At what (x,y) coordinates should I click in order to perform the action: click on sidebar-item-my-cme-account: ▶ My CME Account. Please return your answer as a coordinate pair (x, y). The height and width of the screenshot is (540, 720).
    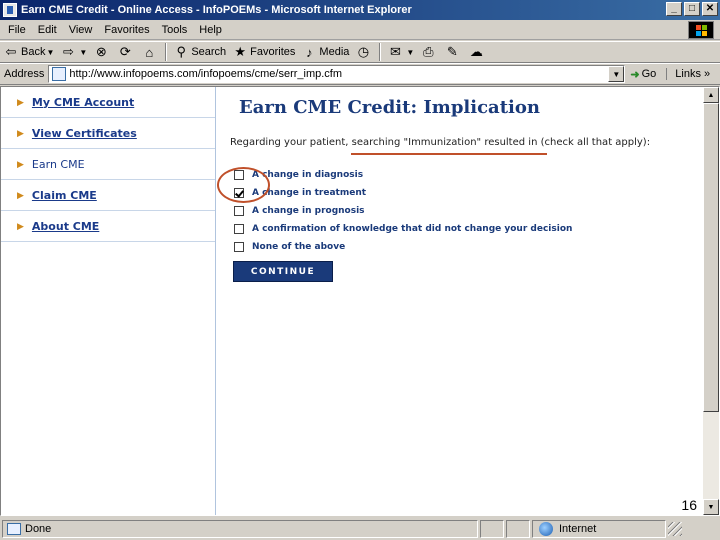
    Looking at the image, I should click on (108, 102).